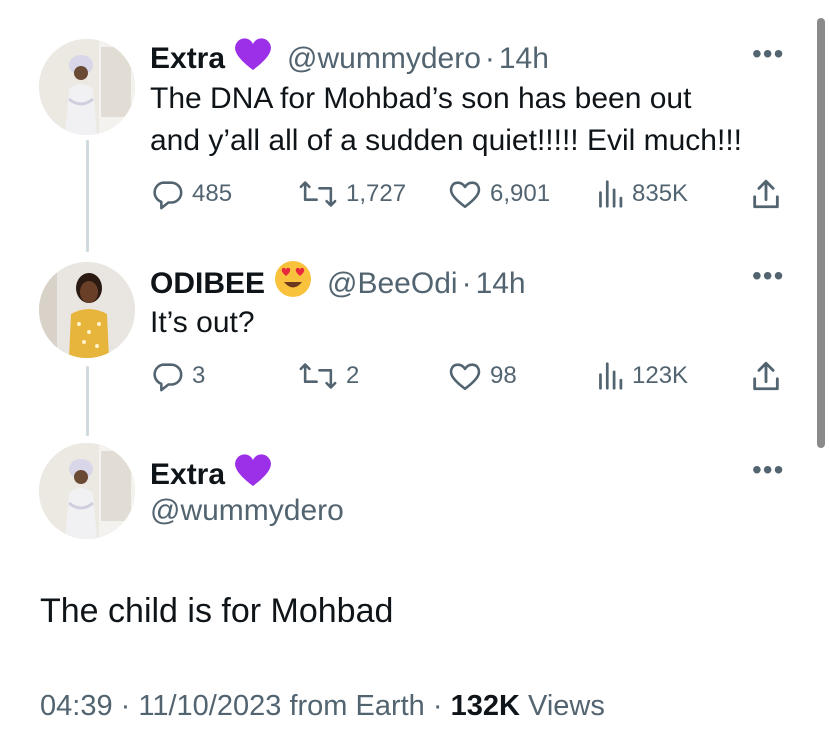 The height and width of the screenshot is (754, 829). I want to click on views-total: 132K, so click(485, 706).